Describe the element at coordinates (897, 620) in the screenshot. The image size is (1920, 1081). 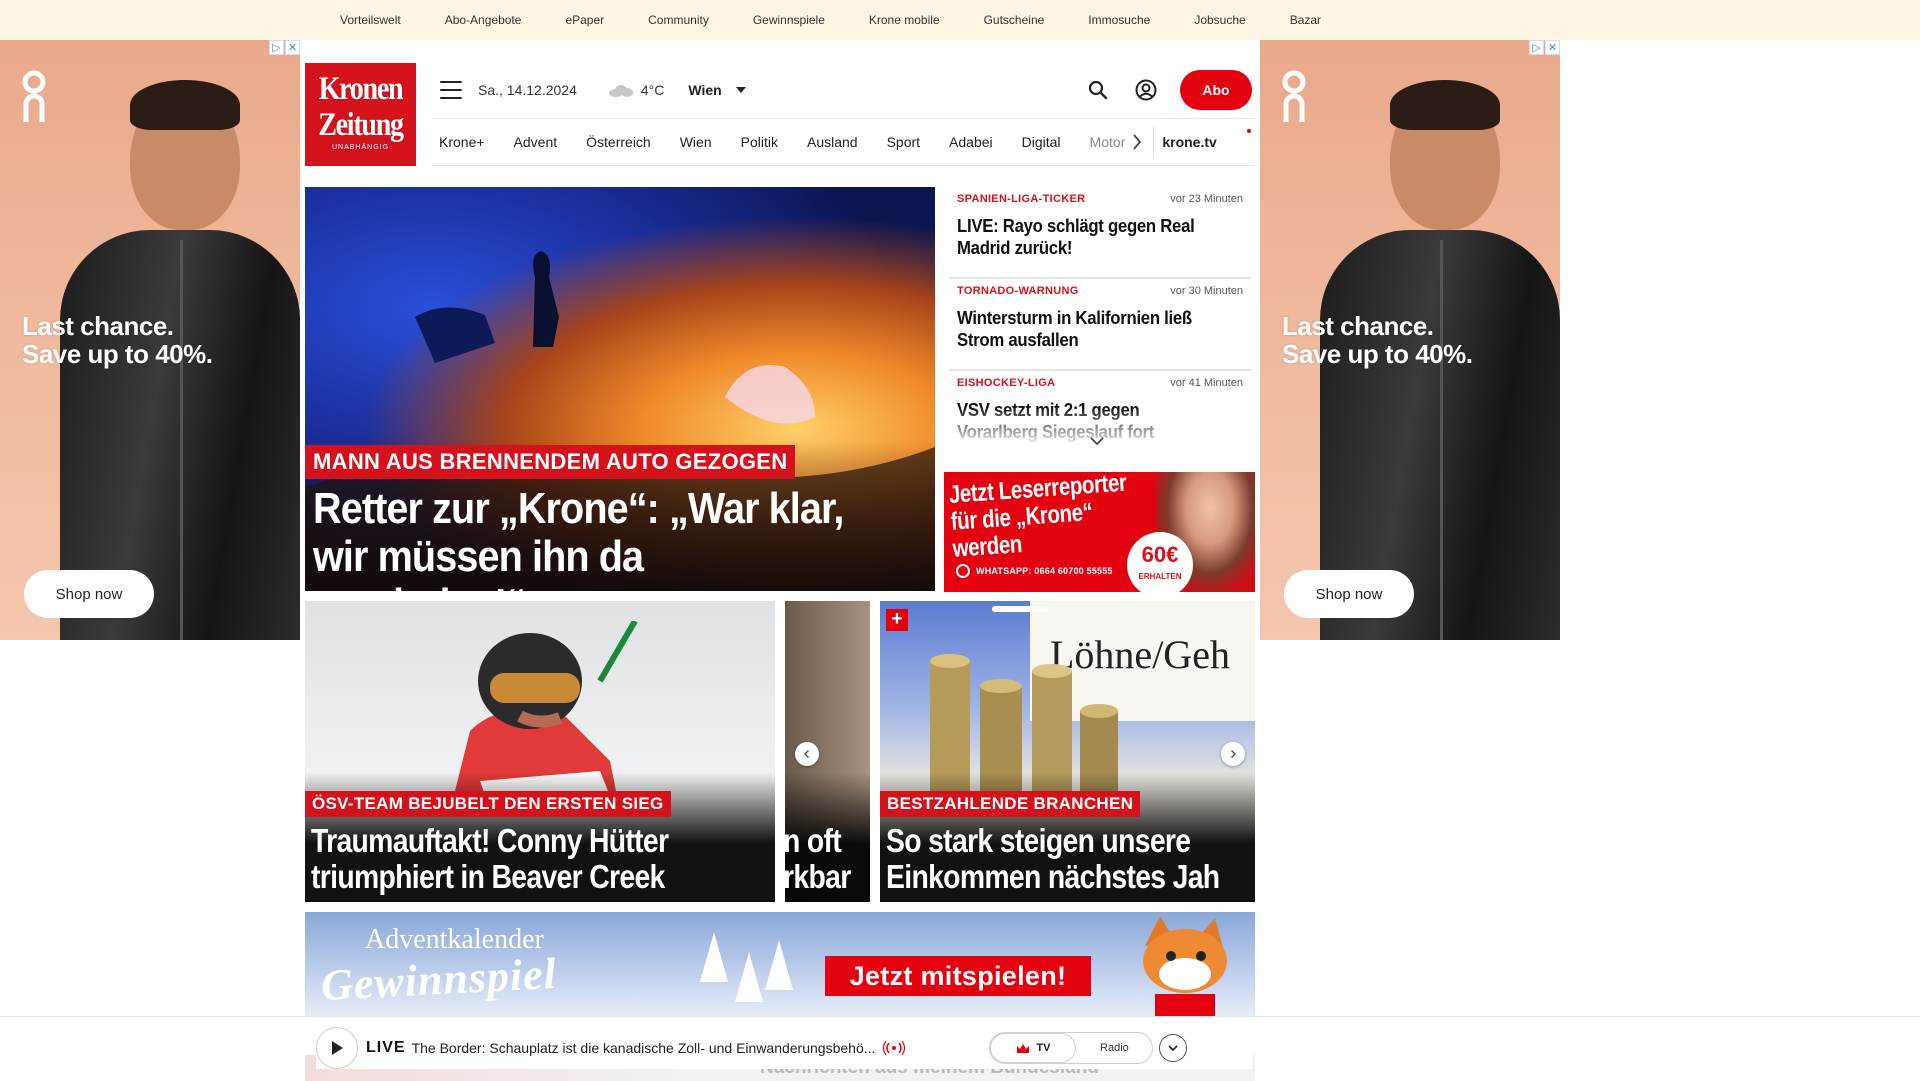
I see `krone-plus-icon: +` at that location.